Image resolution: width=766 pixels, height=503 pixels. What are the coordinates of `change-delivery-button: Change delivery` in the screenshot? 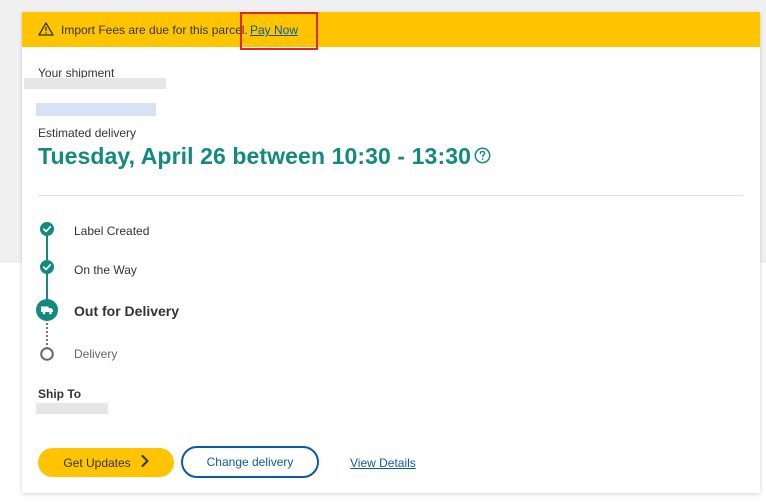 It's located at (250, 462).